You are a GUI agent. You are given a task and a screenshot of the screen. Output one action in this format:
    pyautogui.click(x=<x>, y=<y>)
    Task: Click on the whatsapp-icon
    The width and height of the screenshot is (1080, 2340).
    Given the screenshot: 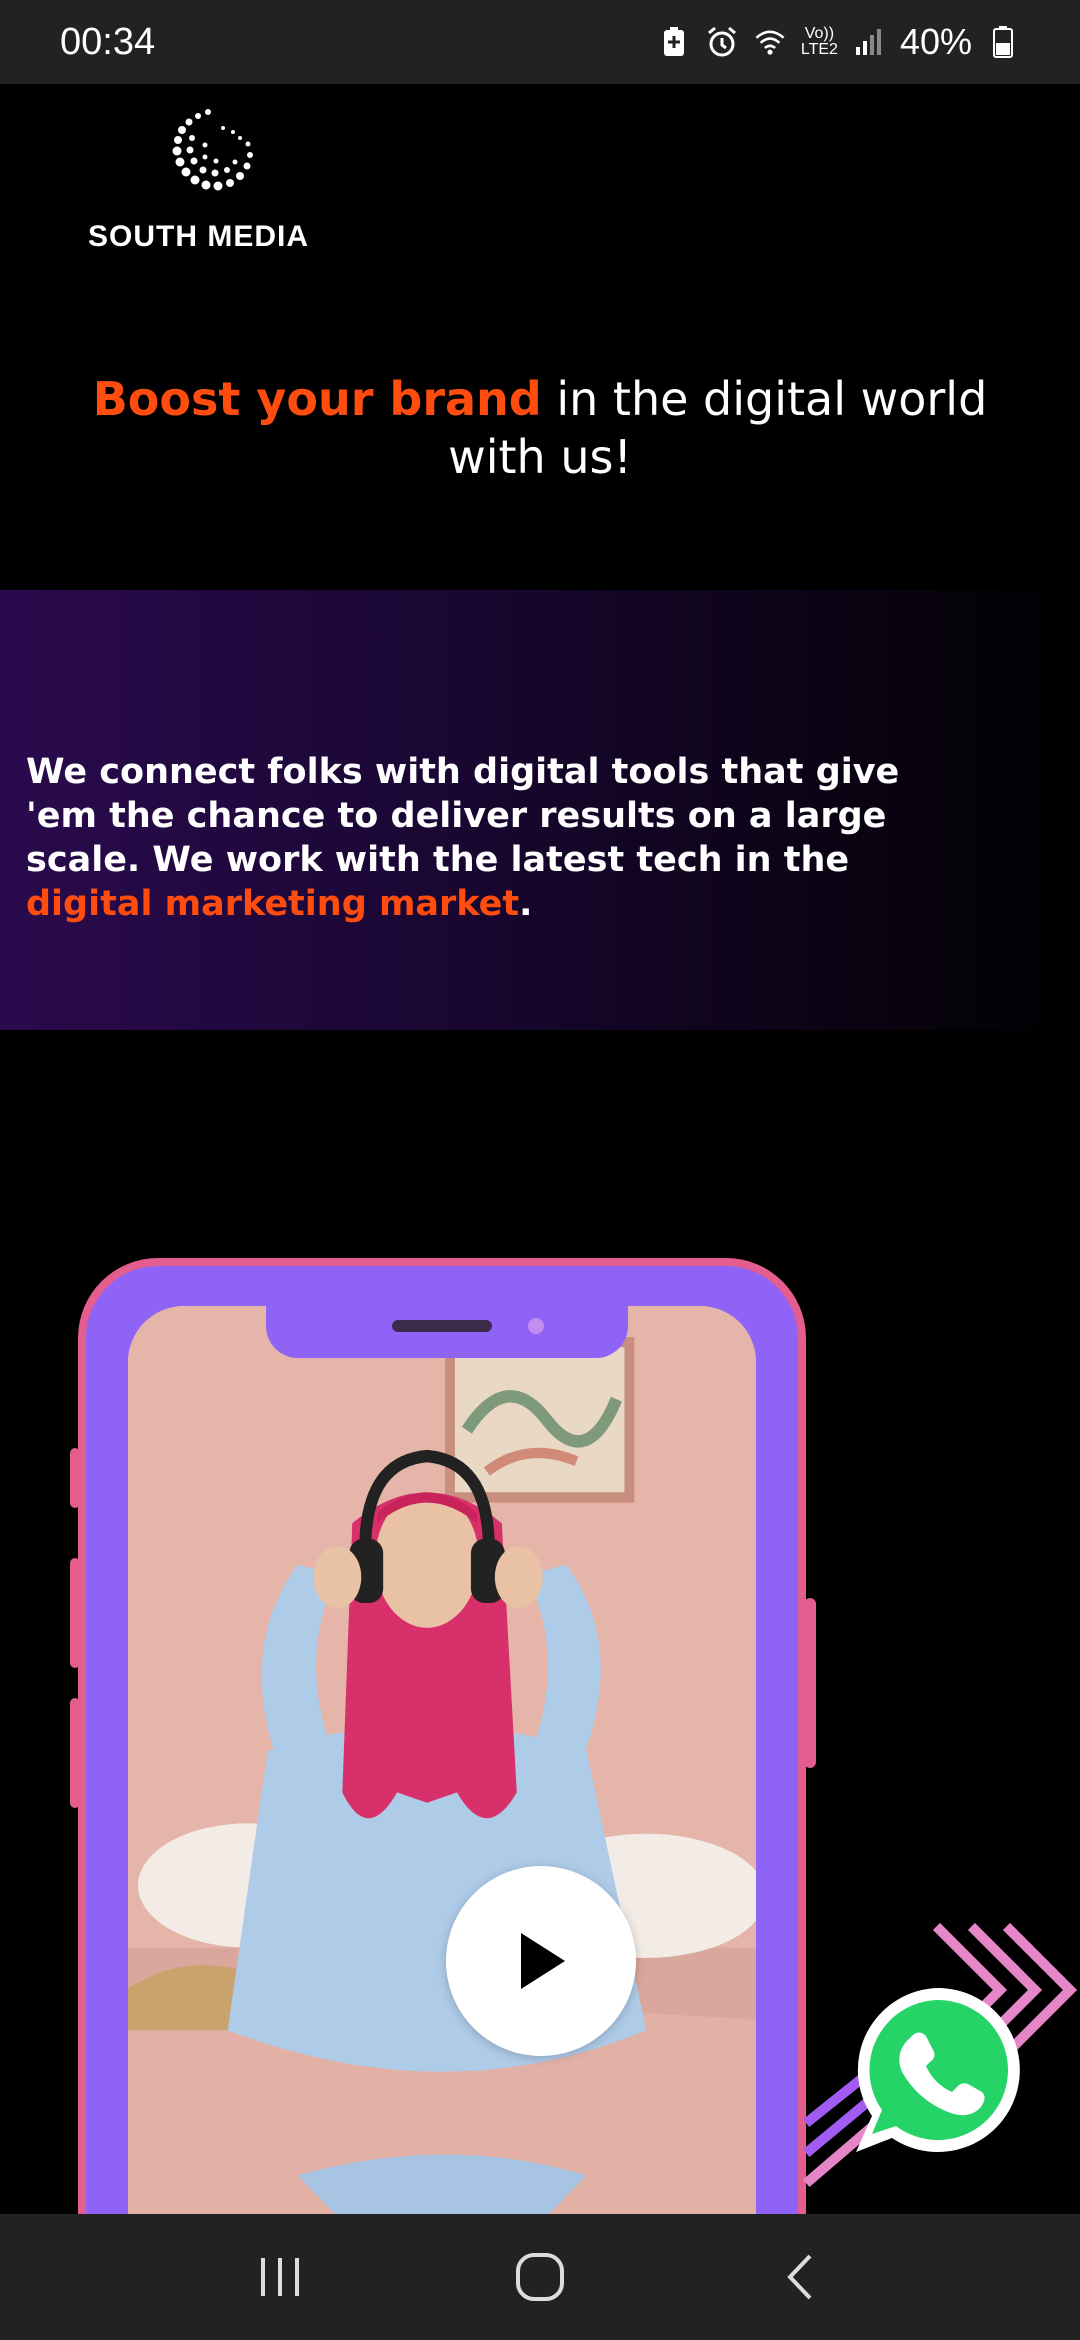 What is the action you would take?
    pyautogui.click(x=938, y=2070)
    